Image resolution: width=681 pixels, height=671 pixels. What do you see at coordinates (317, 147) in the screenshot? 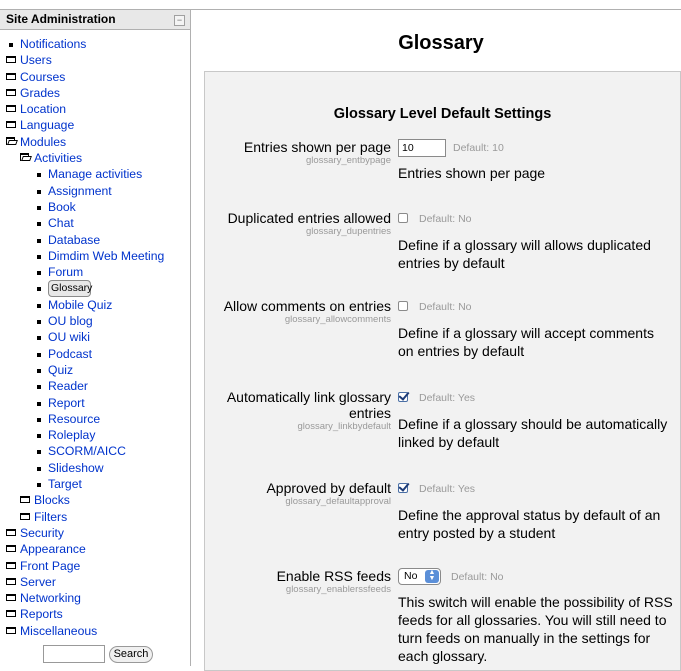
I see `setting-label: Entries shown per page` at bounding box center [317, 147].